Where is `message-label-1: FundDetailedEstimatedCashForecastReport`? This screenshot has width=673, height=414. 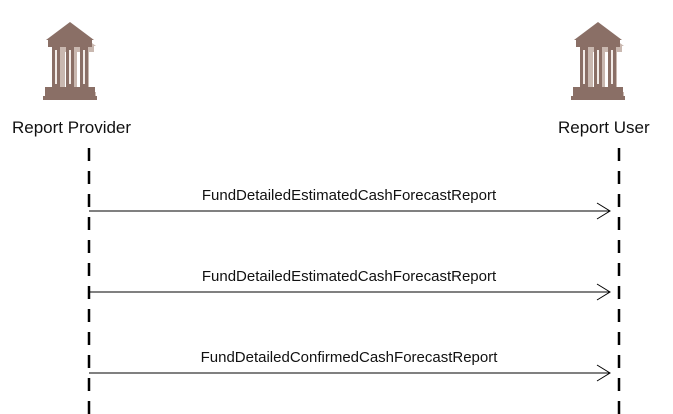 message-label-1: FundDetailedEstimatedCashForecastReport is located at coordinates (349, 195).